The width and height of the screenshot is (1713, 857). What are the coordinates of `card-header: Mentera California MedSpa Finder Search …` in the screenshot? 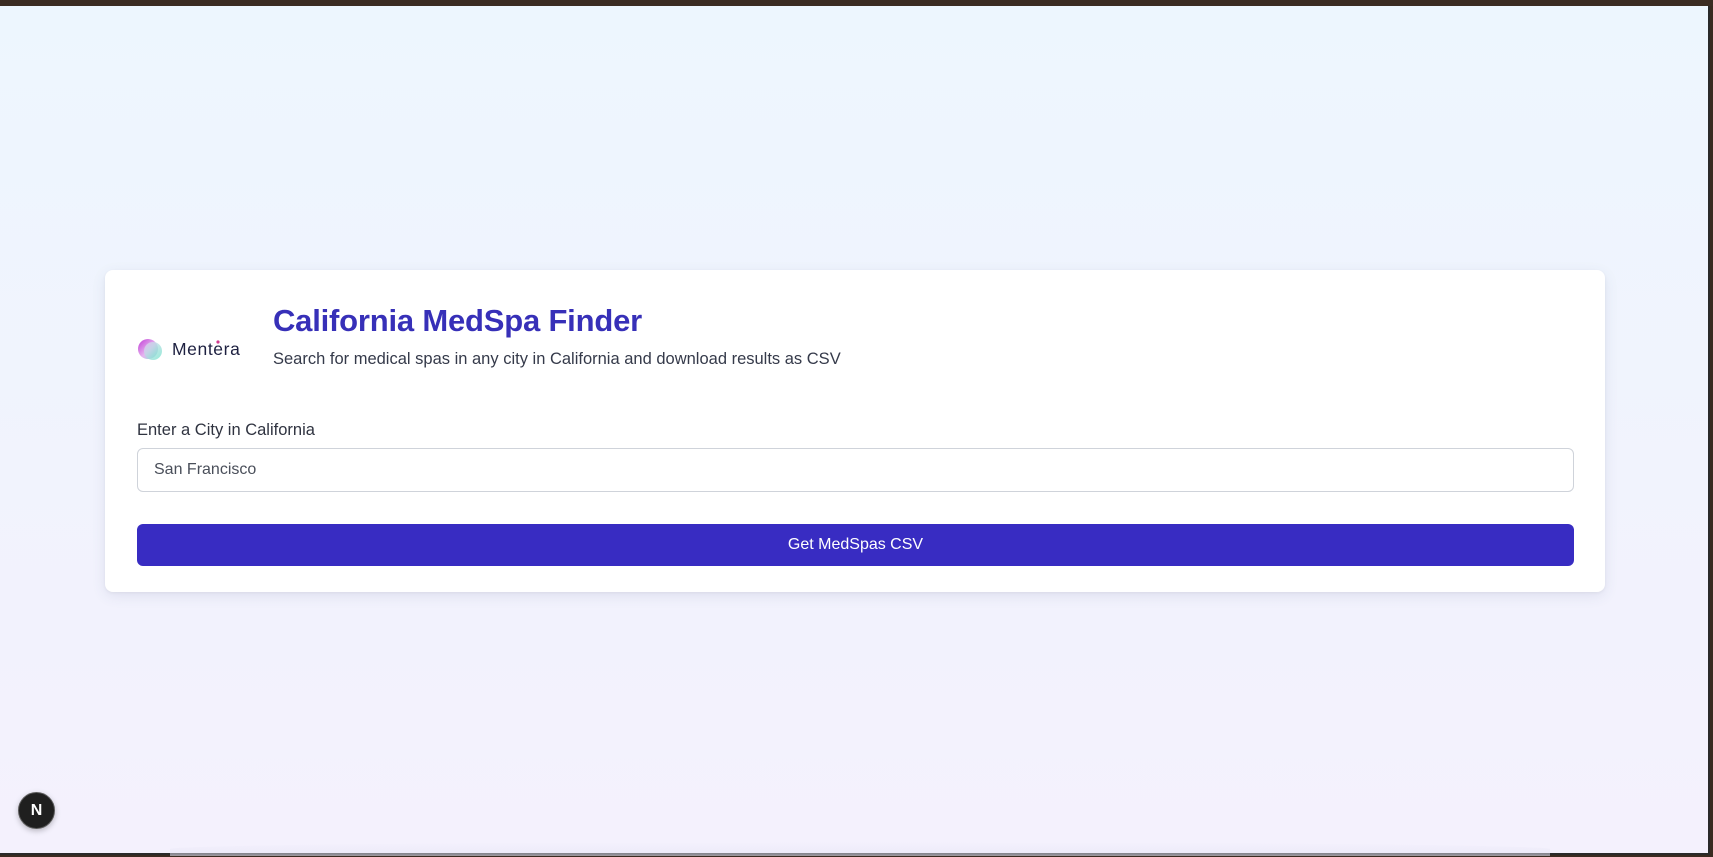 It's located at (489, 336).